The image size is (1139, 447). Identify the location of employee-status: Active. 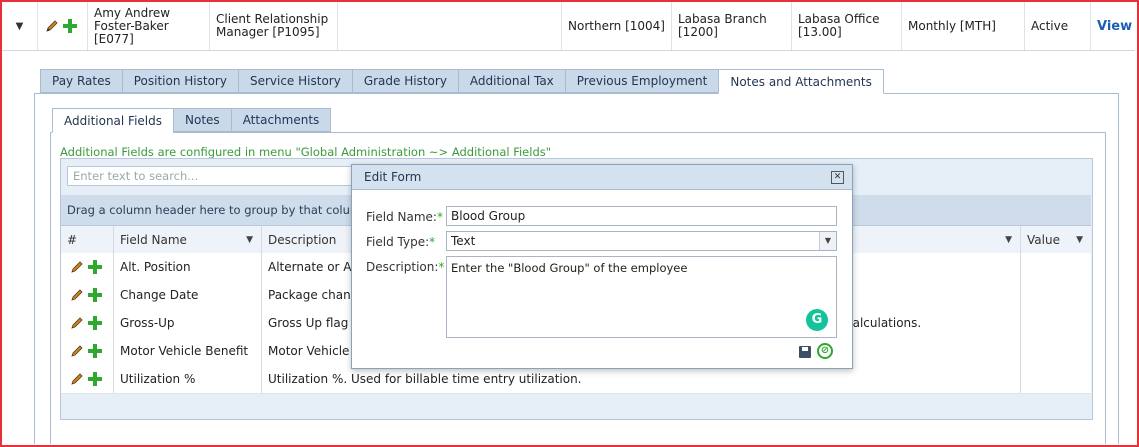
(1058, 26).